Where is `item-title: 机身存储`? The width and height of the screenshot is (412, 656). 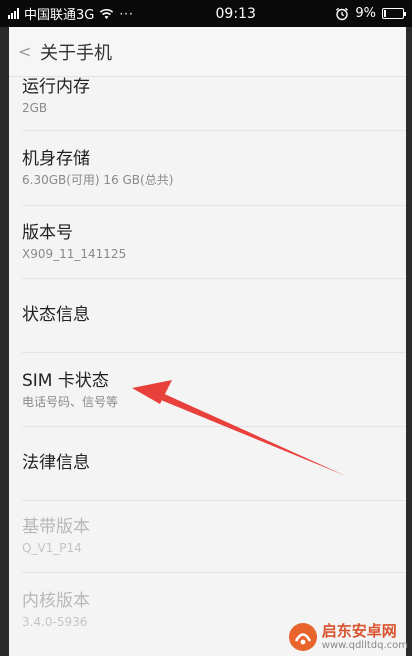
item-title: 机身存储 is located at coordinates (56, 159).